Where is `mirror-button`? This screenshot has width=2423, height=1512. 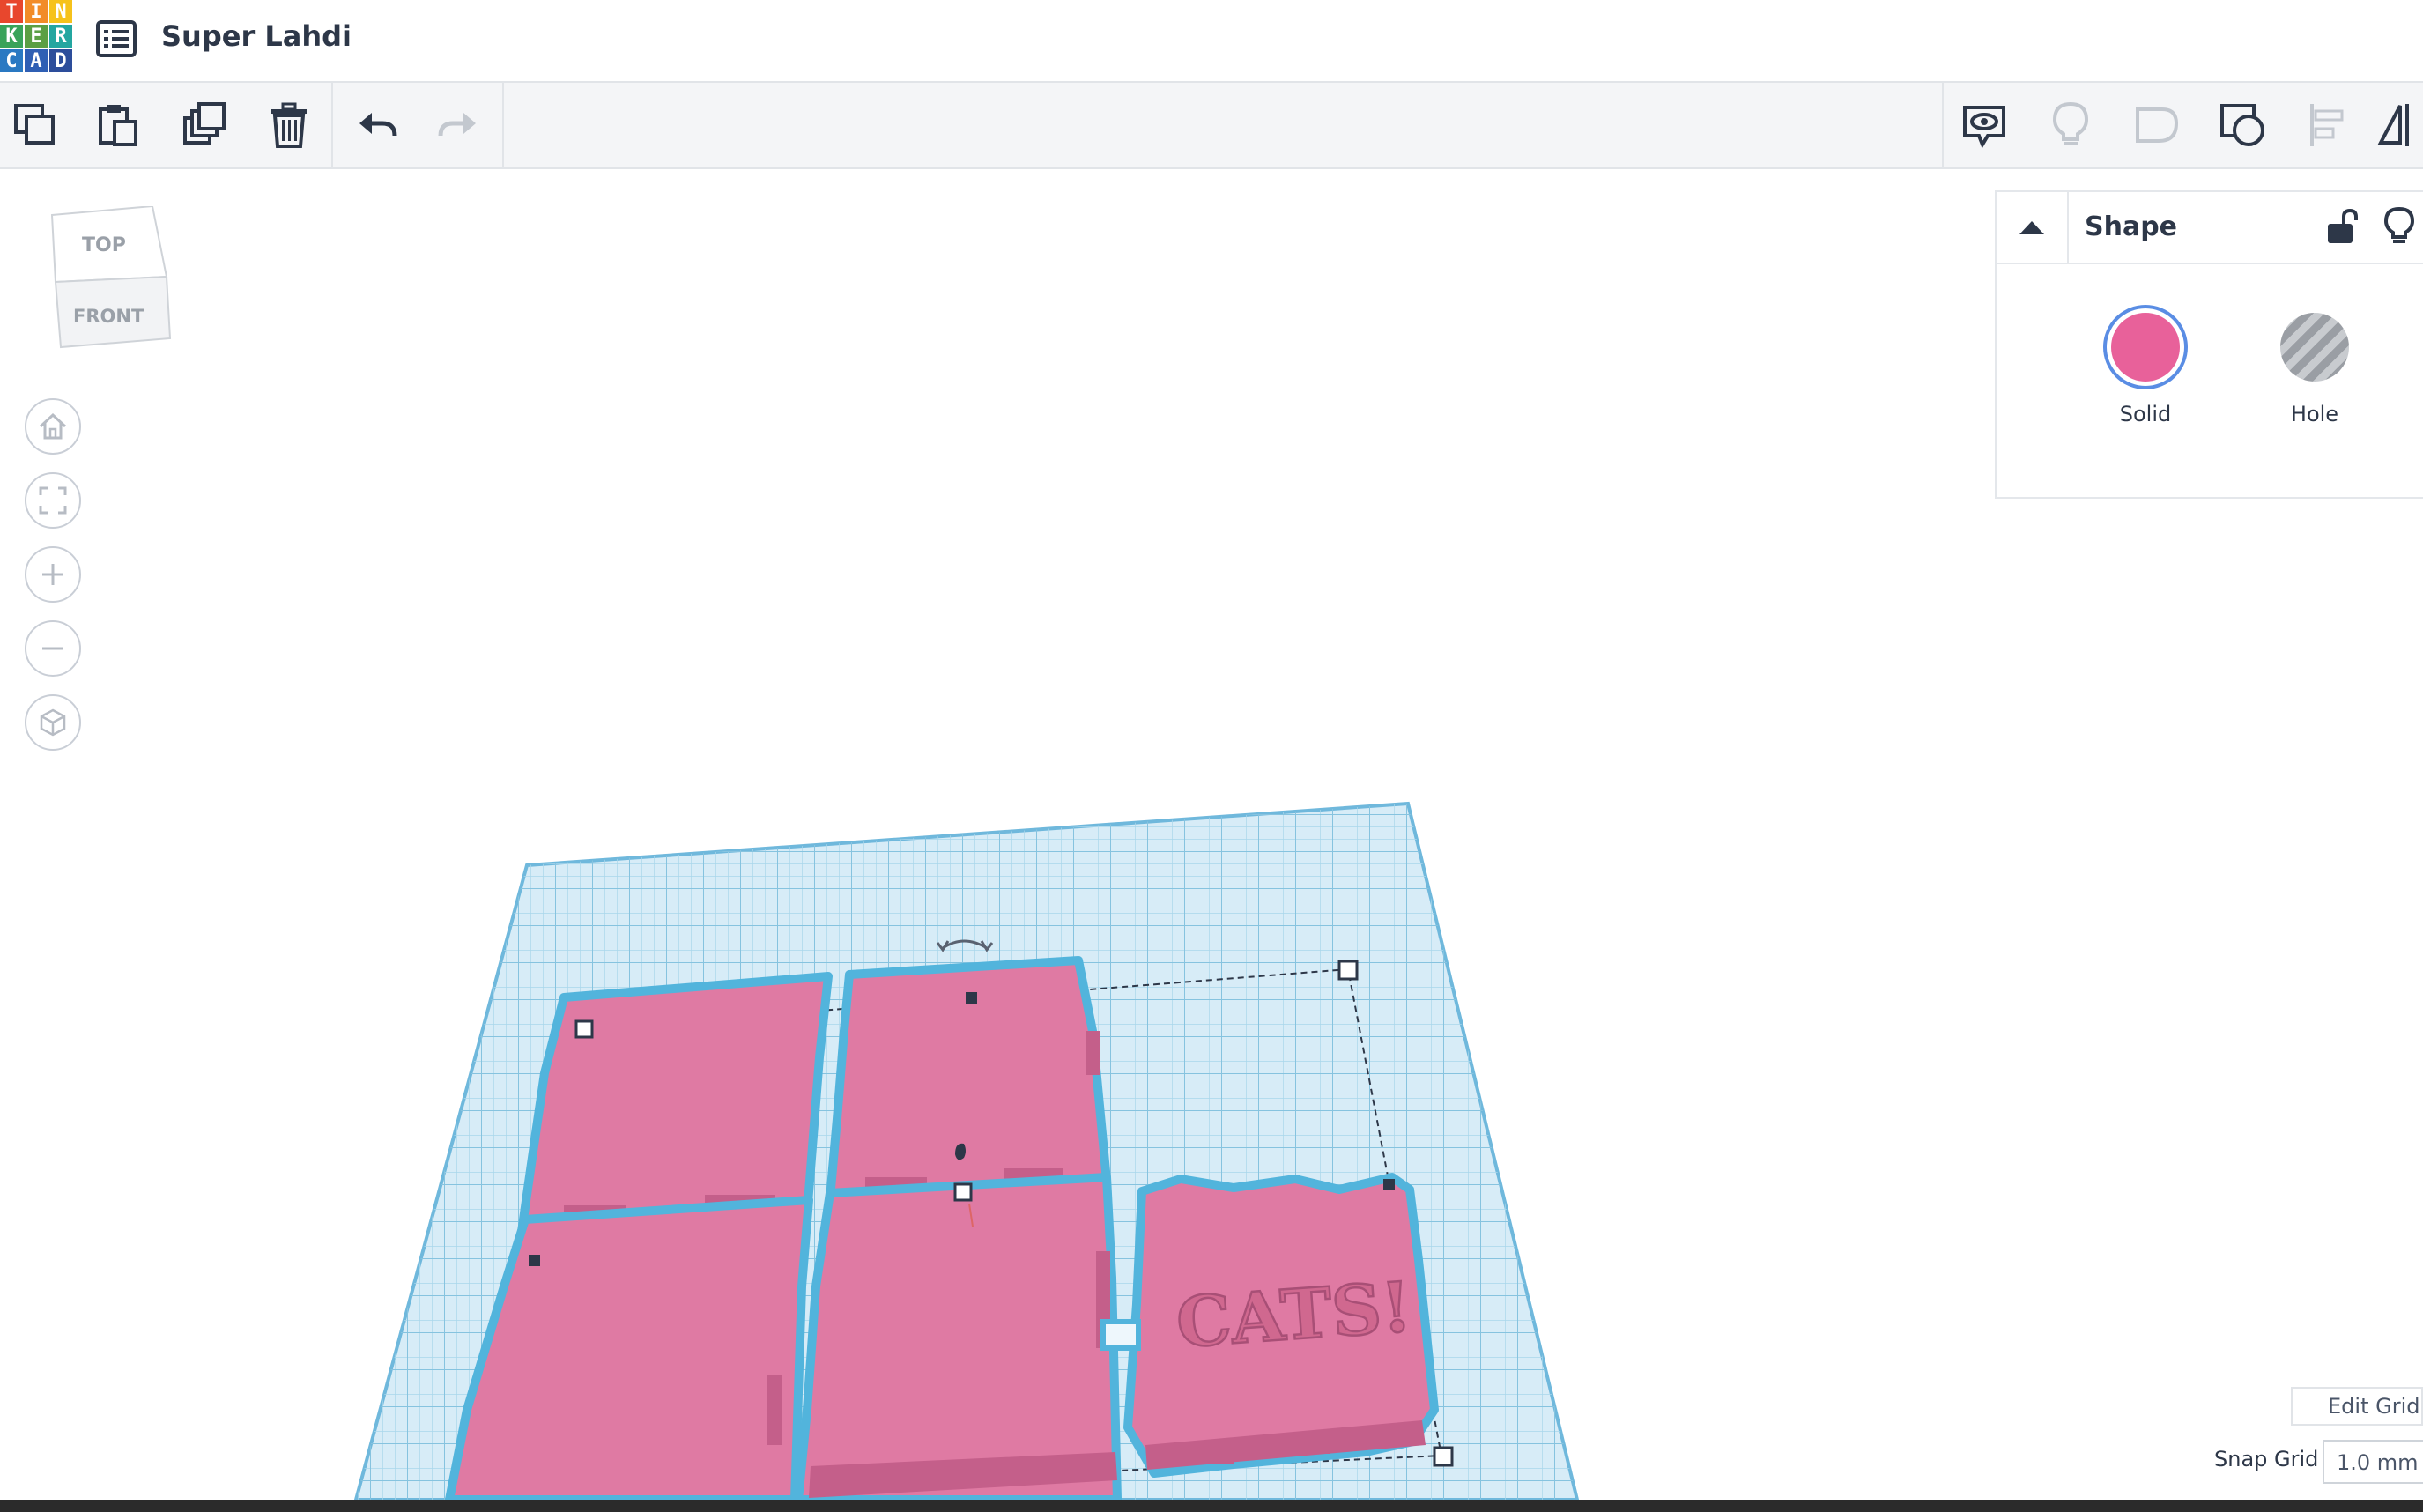
mirror-button is located at coordinates (2398, 125).